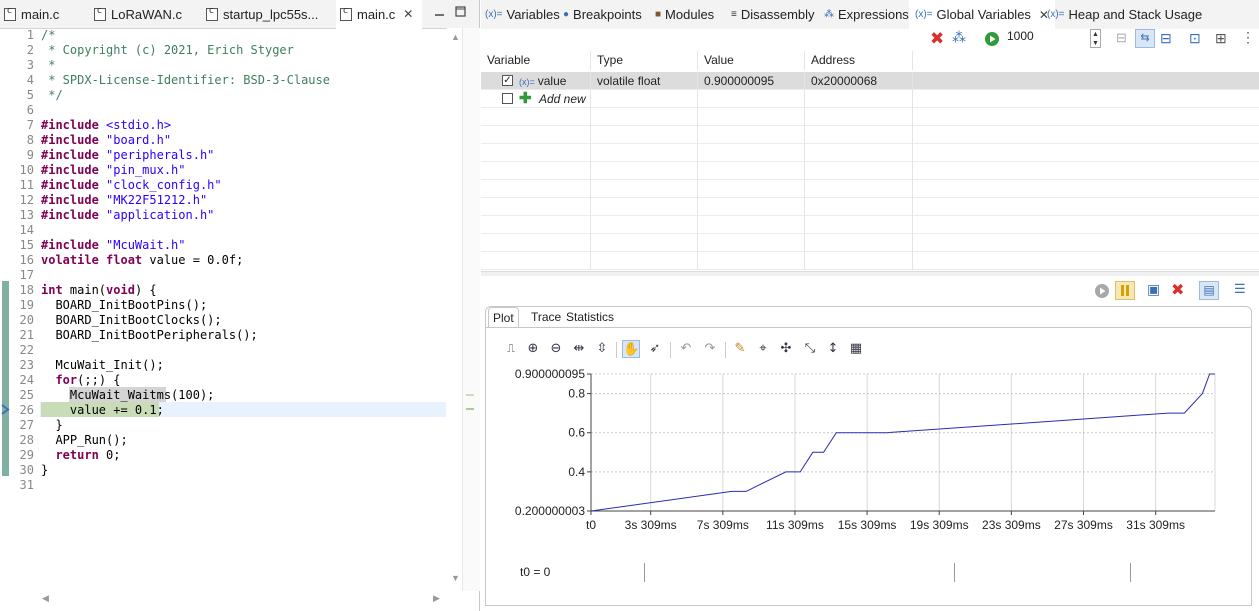  What do you see at coordinates (26, 335) in the screenshot?
I see `line-number: 21` at bounding box center [26, 335].